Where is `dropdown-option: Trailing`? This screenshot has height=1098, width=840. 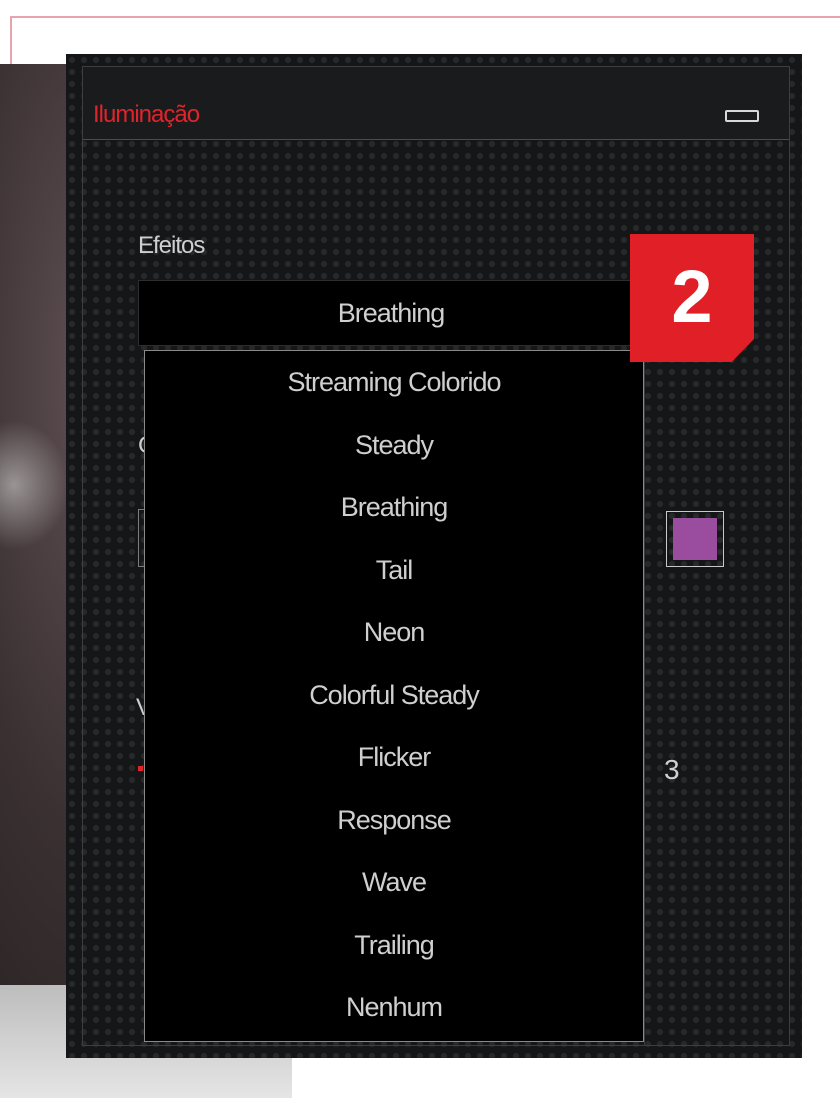 dropdown-option: Trailing is located at coordinates (394, 945).